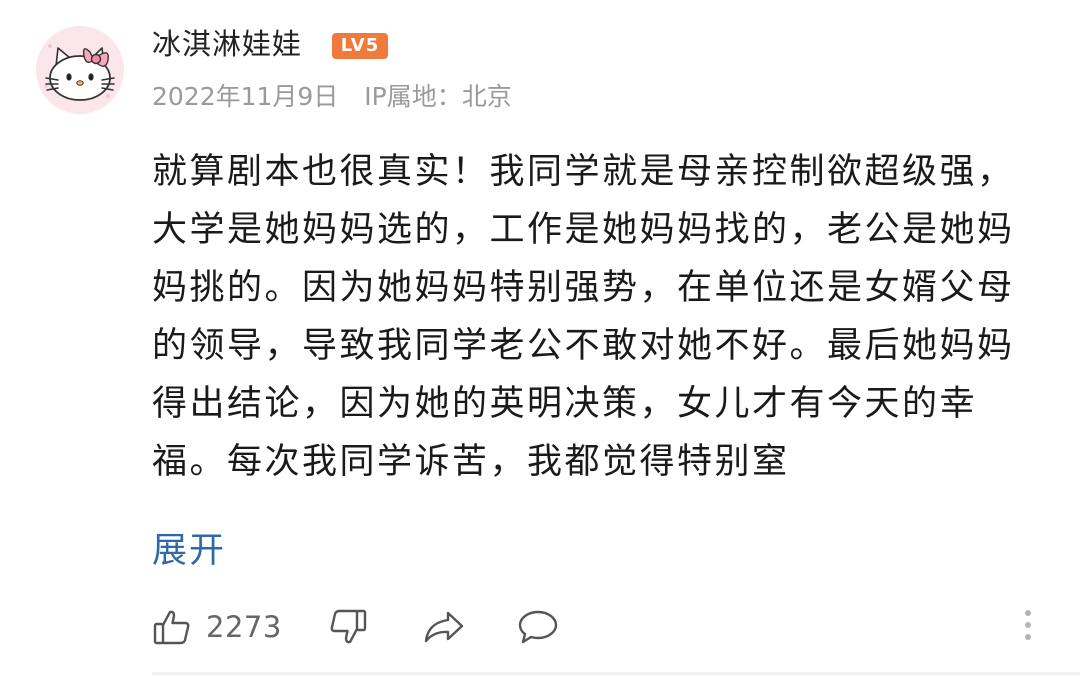 The image size is (1080, 678). I want to click on reply-button, so click(538, 627).